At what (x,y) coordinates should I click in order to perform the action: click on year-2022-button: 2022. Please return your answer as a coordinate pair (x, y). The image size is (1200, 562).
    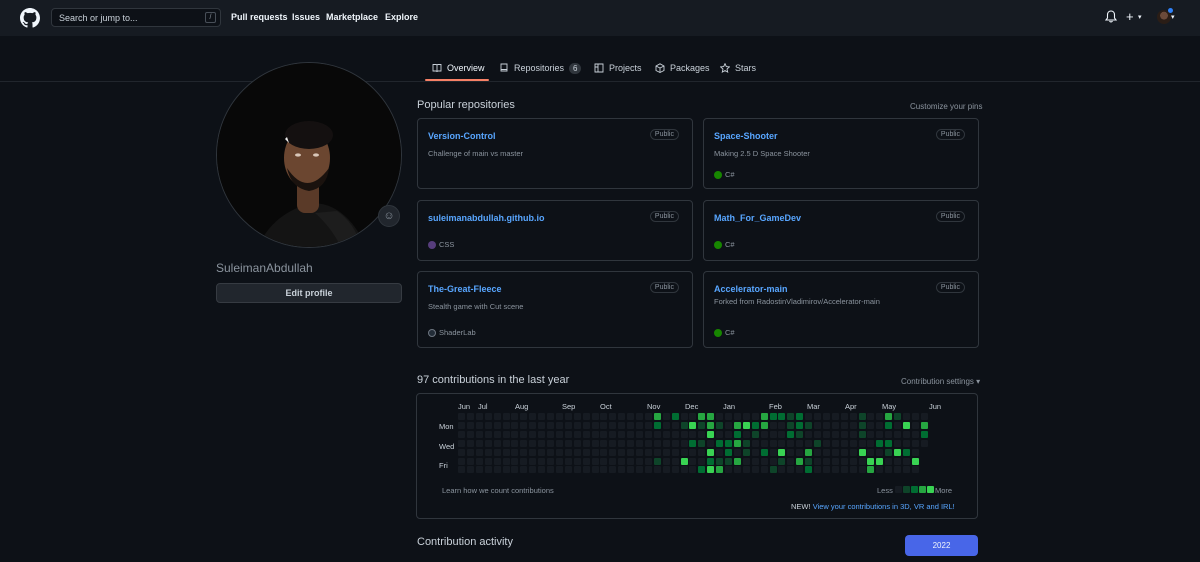
    Looking at the image, I should click on (941, 545).